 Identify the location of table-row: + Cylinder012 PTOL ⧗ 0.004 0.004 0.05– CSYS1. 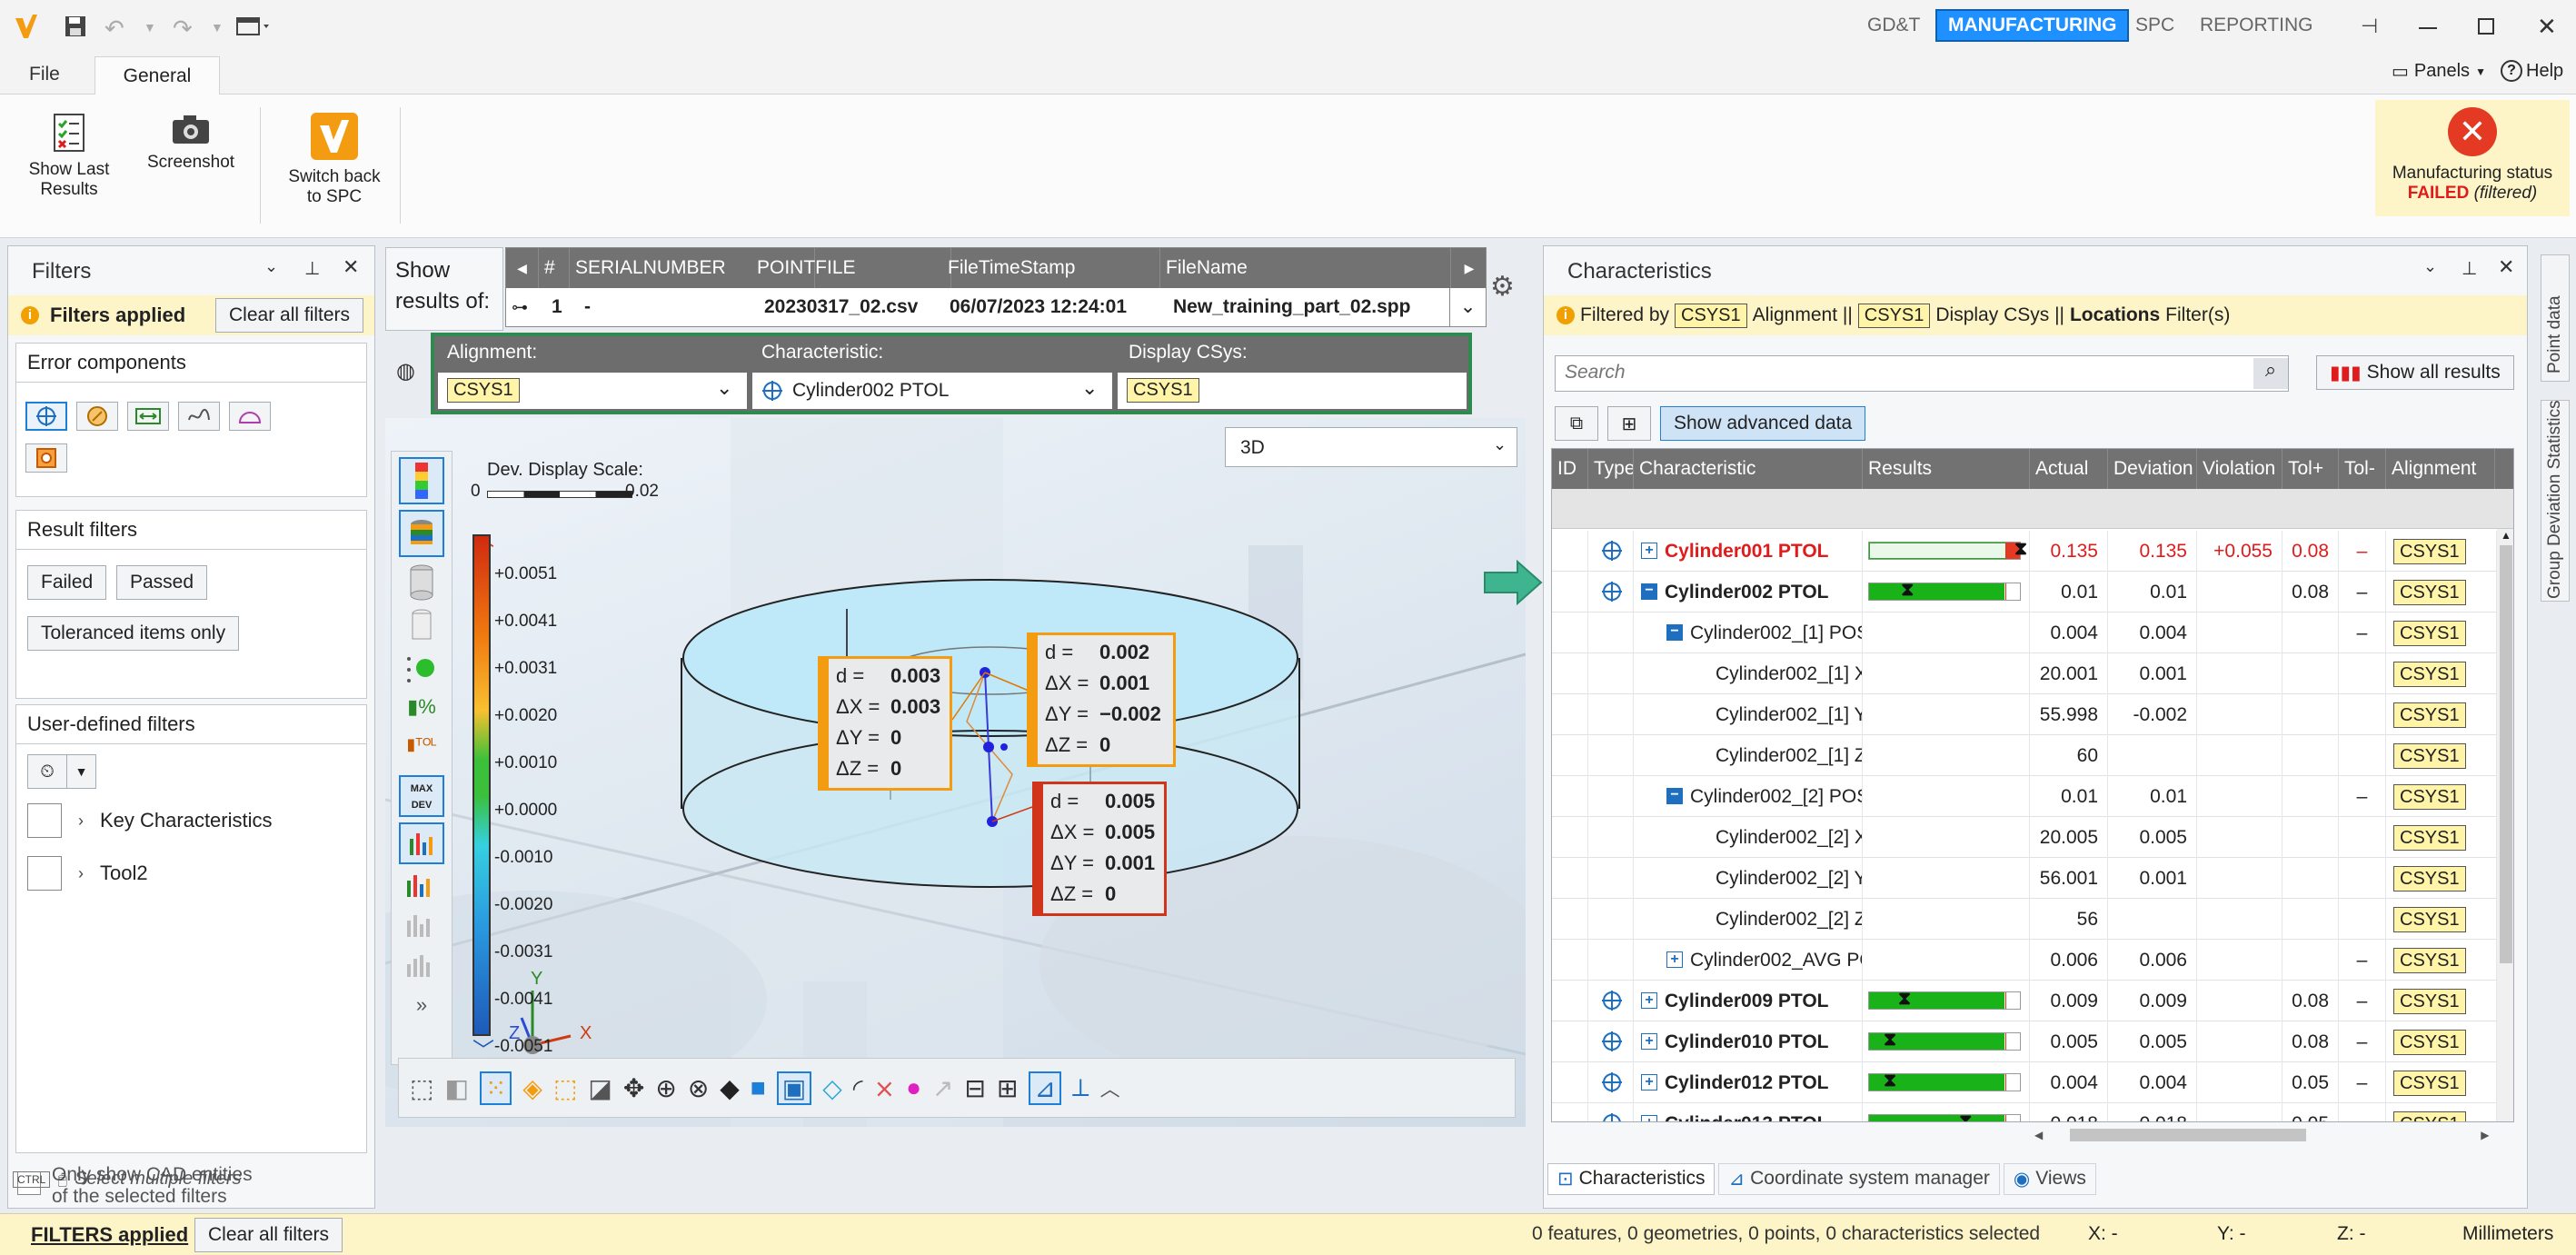
(2033, 1082).